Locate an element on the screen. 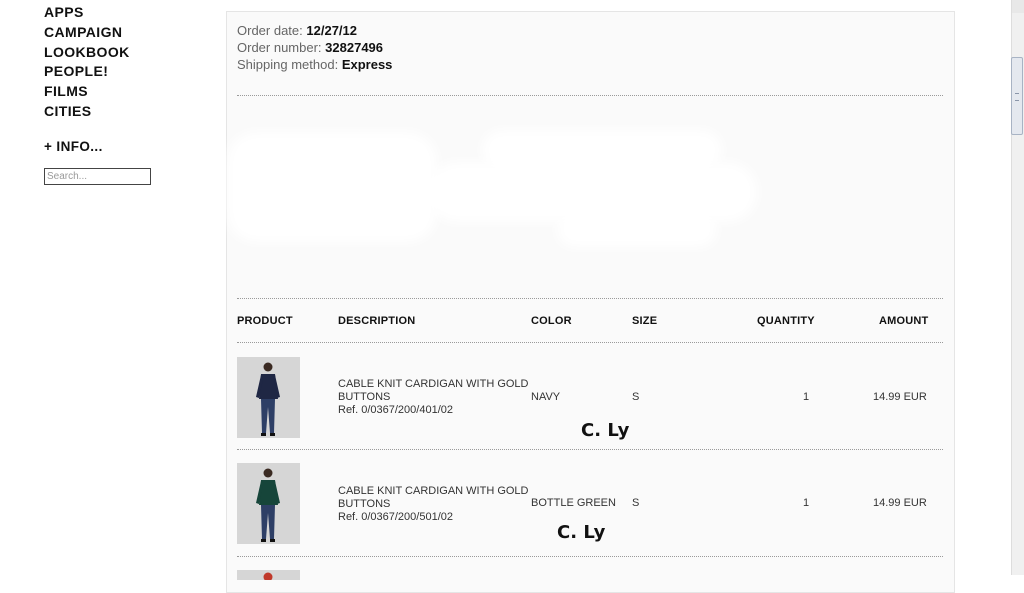  order-number-row: Order number: 32827496 is located at coordinates (314, 47).